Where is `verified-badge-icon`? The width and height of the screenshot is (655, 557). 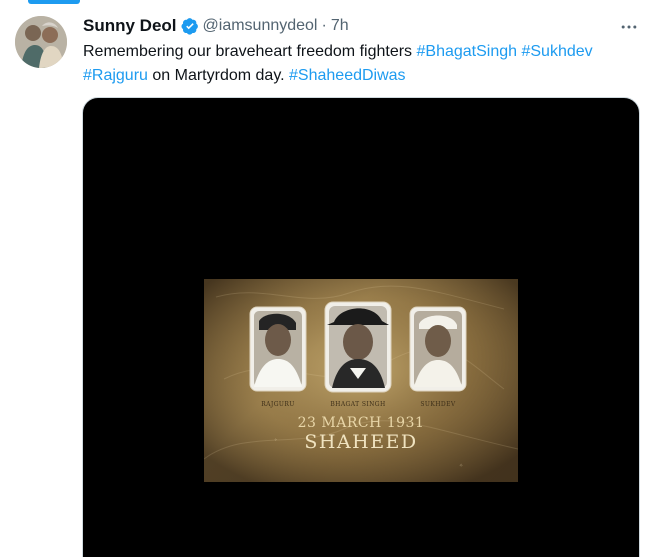
verified-badge-icon is located at coordinates (189, 26).